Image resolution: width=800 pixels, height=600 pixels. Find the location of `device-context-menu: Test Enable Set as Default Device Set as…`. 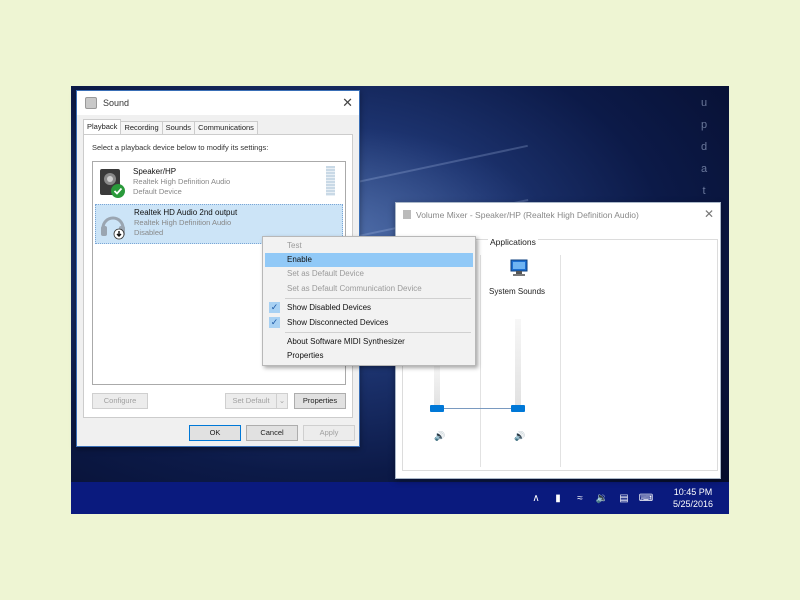

device-context-menu: Test Enable Set as Default Device Set as… is located at coordinates (369, 301).